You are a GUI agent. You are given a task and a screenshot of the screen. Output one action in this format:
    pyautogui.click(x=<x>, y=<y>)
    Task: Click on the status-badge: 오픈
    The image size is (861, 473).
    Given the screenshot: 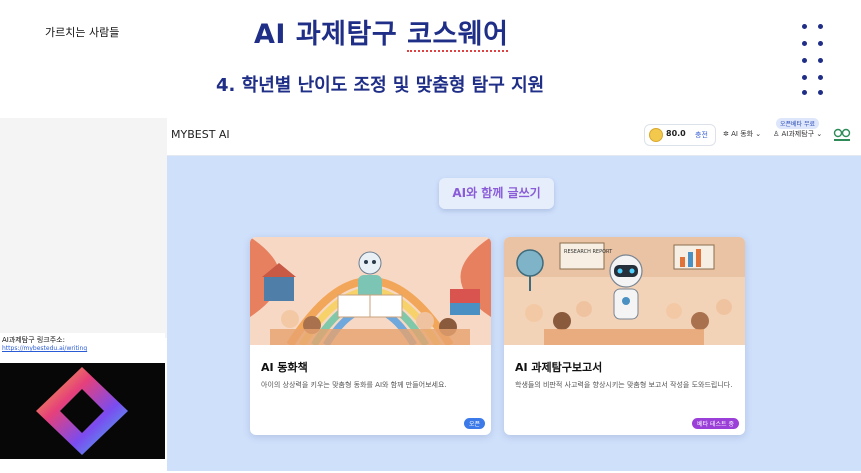 What is the action you would take?
    pyautogui.click(x=474, y=423)
    